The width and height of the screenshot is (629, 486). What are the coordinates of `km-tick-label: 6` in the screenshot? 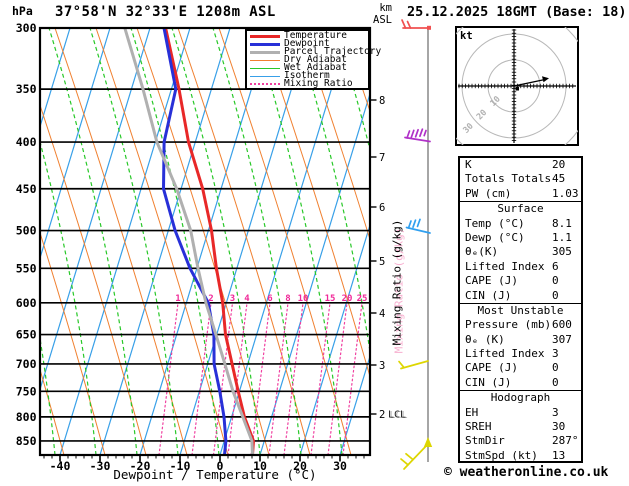 It's located at (382, 208).